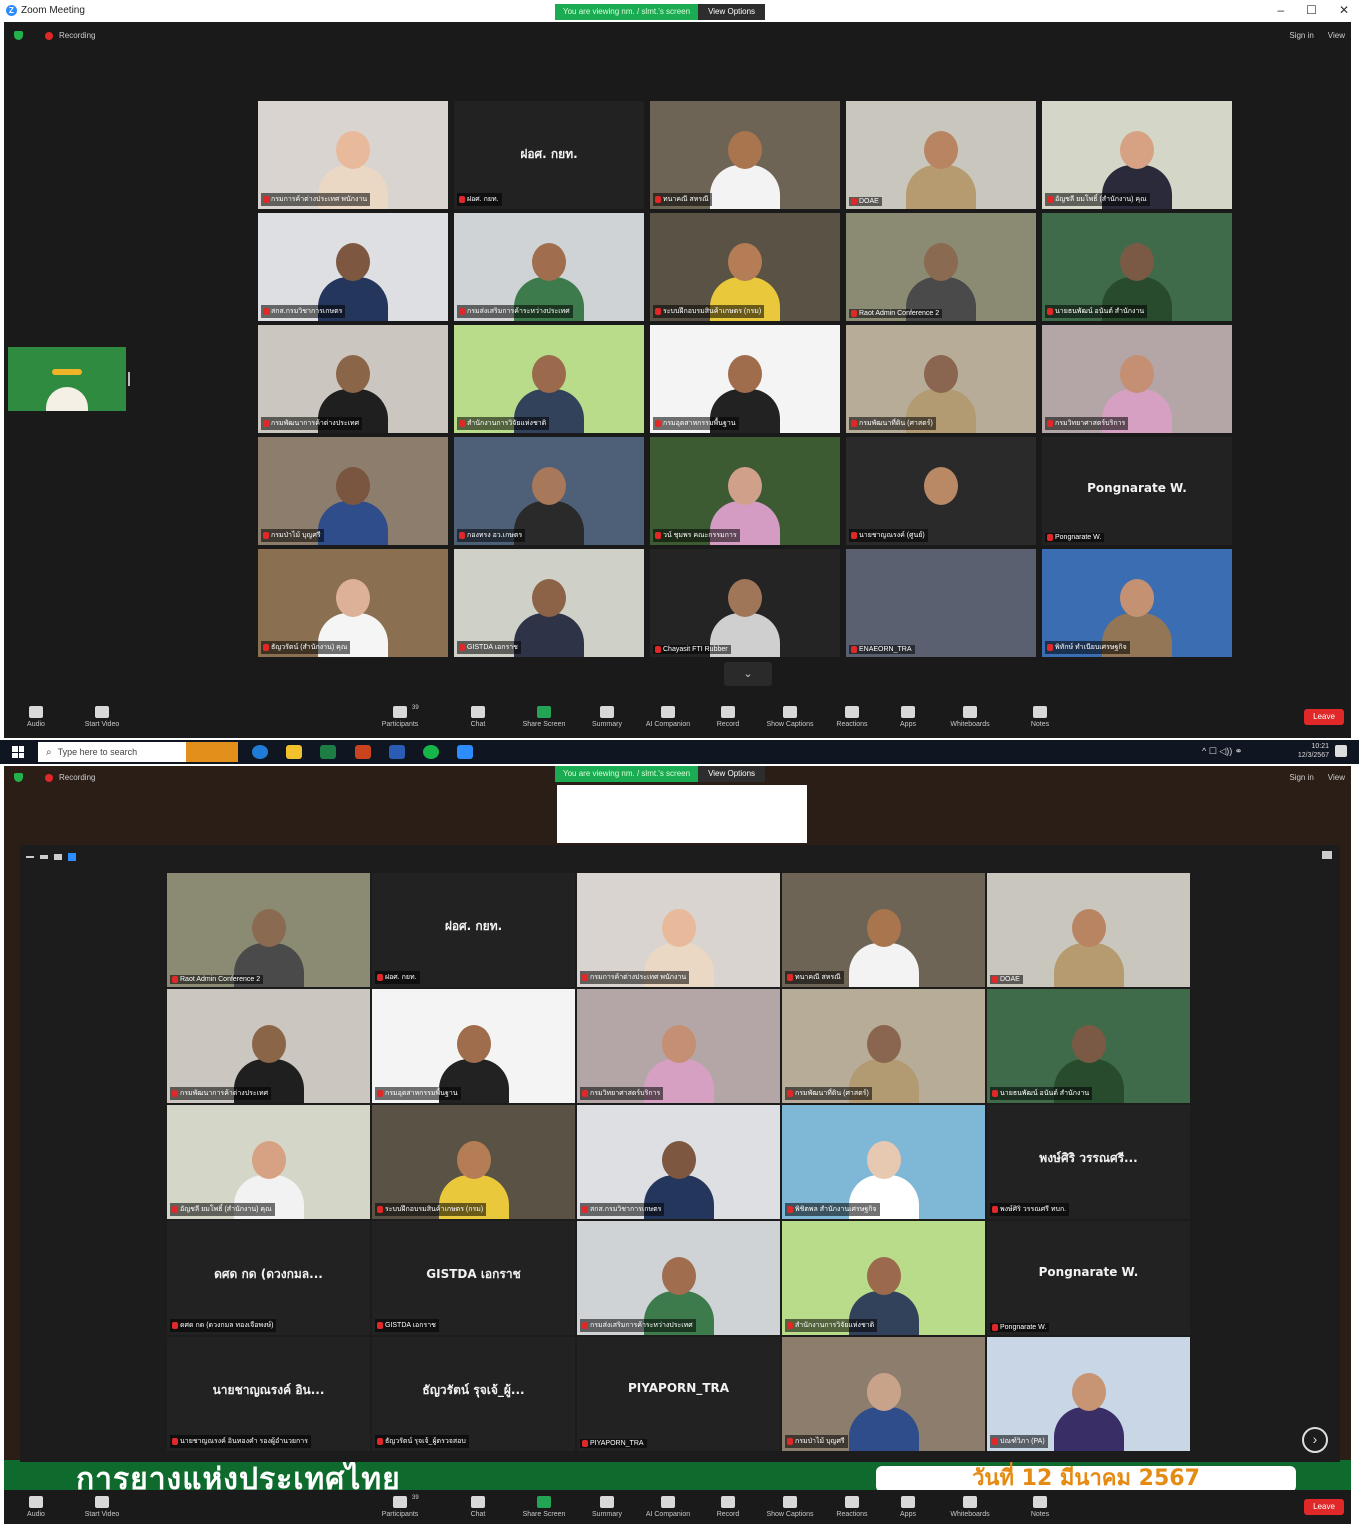 This screenshot has height=1524, width=1359. Describe the element at coordinates (1313, 751) in the screenshot. I see `system-clock: 10:21 12/3/2567` at that location.